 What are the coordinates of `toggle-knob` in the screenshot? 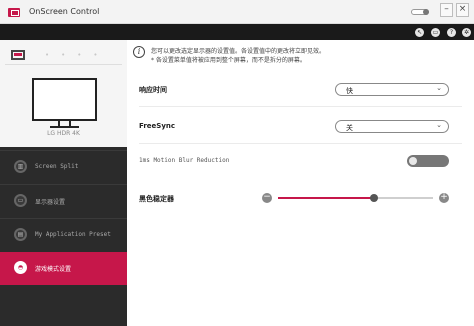 It's located at (413, 161).